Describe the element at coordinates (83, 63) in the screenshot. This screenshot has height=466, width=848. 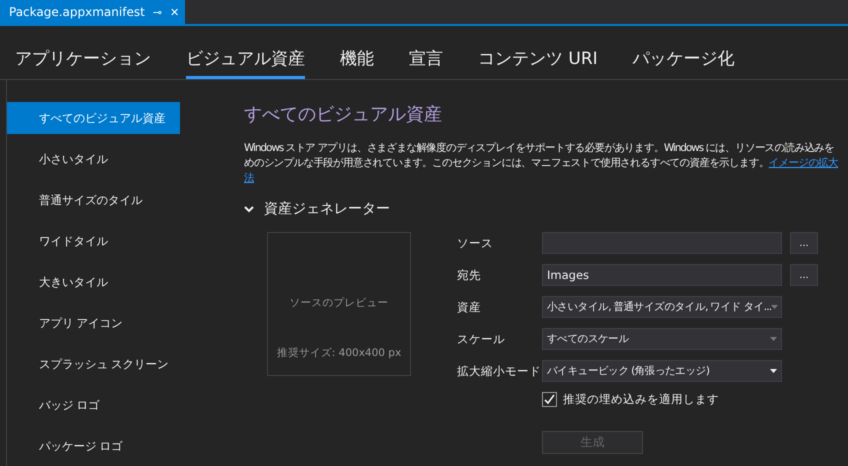
I see `tab: アプリケーション` at that location.